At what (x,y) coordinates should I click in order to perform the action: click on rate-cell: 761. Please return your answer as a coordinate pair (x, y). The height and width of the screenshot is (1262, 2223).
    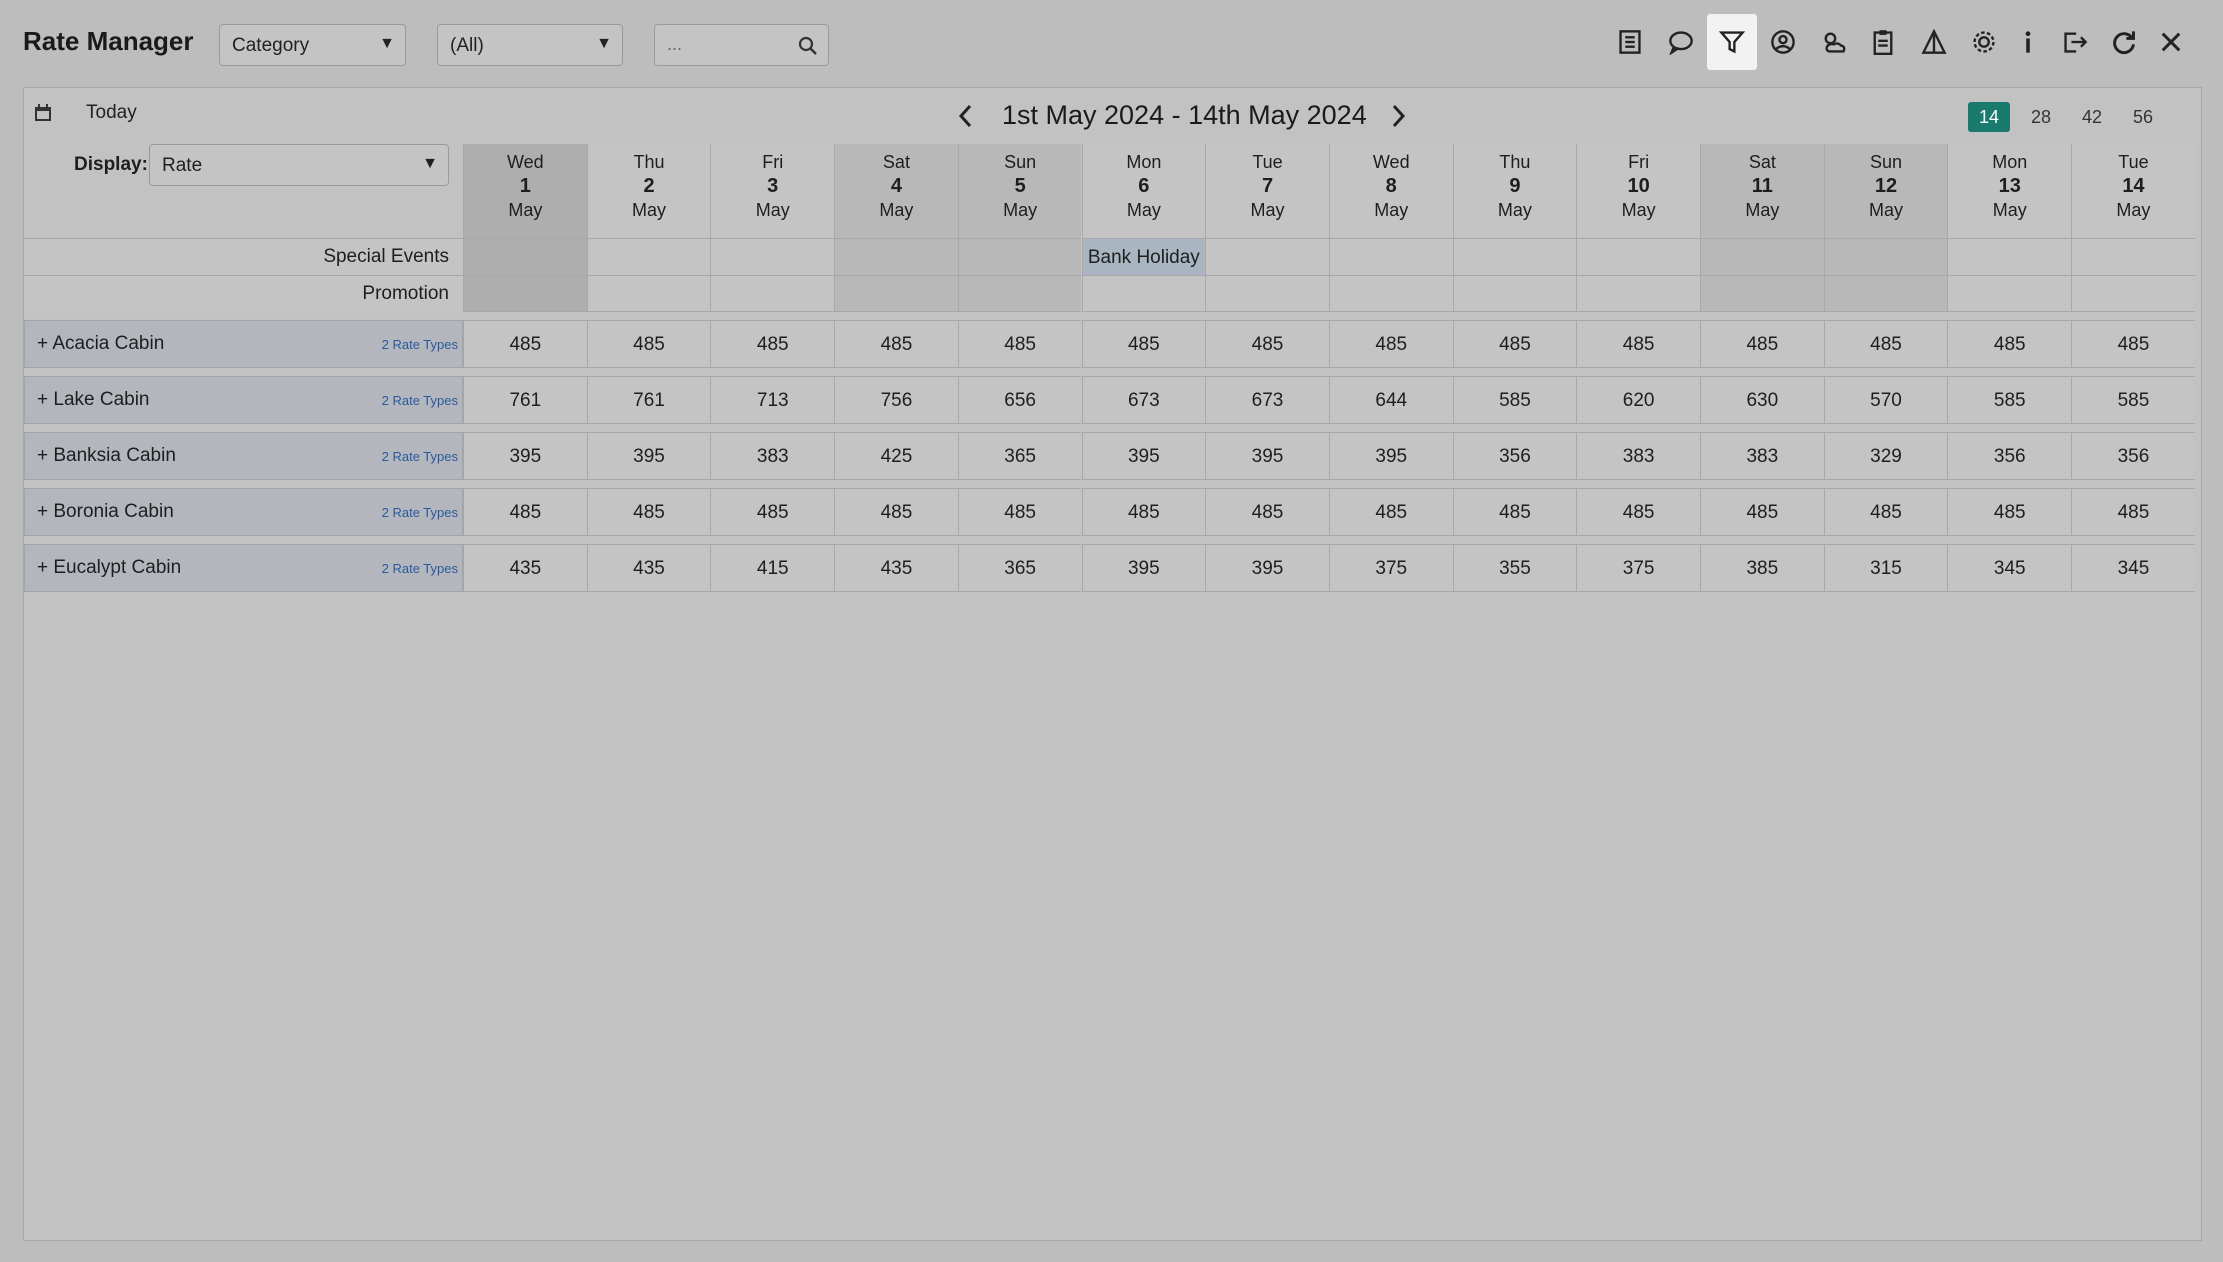
    Looking at the image, I should click on (648, 400).